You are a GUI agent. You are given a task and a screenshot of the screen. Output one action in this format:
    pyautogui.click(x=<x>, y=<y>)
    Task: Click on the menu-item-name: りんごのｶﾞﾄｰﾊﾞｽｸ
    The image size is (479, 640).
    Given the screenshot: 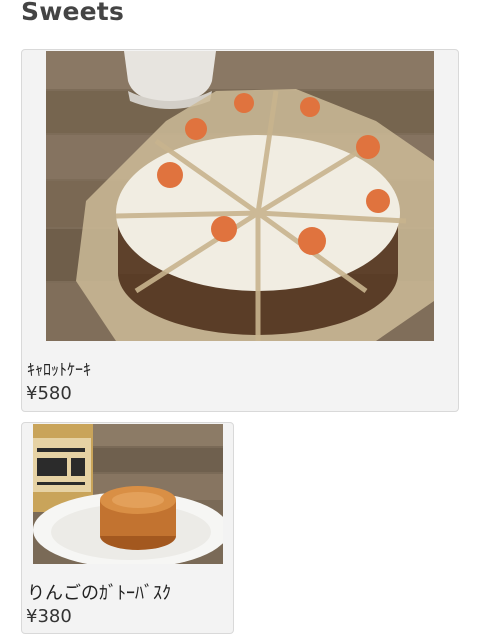 What is the action you would take?
    pyautogui.click(x=99, y=593)
    